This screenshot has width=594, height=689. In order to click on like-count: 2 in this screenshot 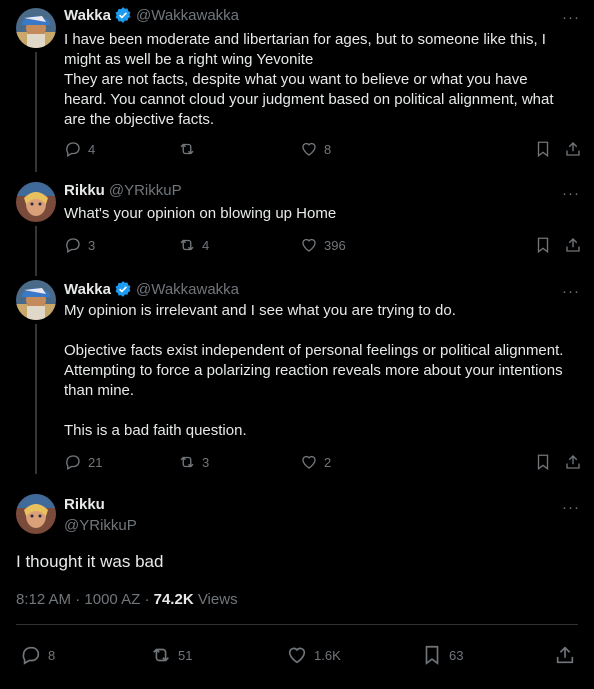, I will do `click(328, 462)`.